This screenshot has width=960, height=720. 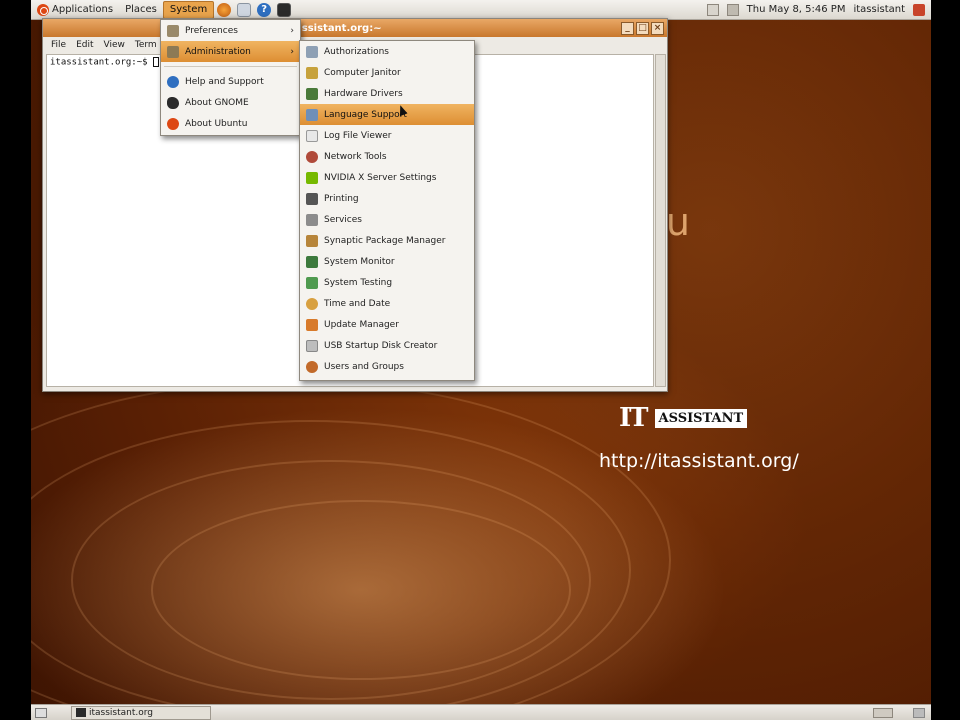 I want to click on menu-item-label: Preferences, so click(x=211, y=30).